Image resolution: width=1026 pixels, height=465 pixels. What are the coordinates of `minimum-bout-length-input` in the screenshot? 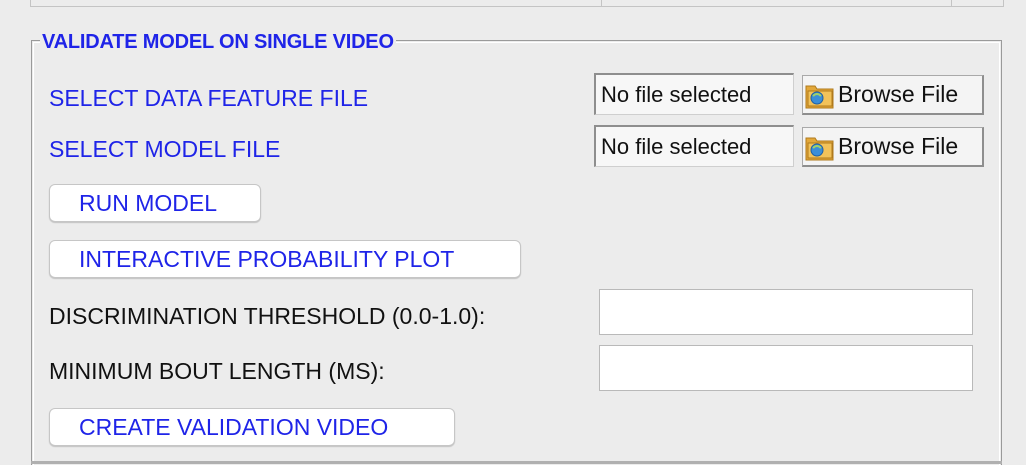 It's located at (786, 368).